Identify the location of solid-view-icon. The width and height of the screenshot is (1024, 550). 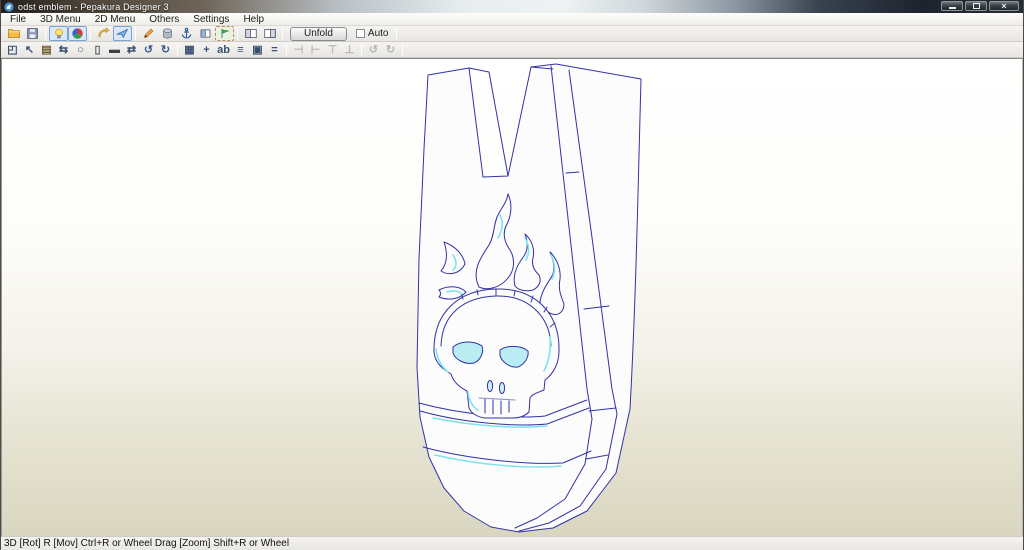
(167, 33).